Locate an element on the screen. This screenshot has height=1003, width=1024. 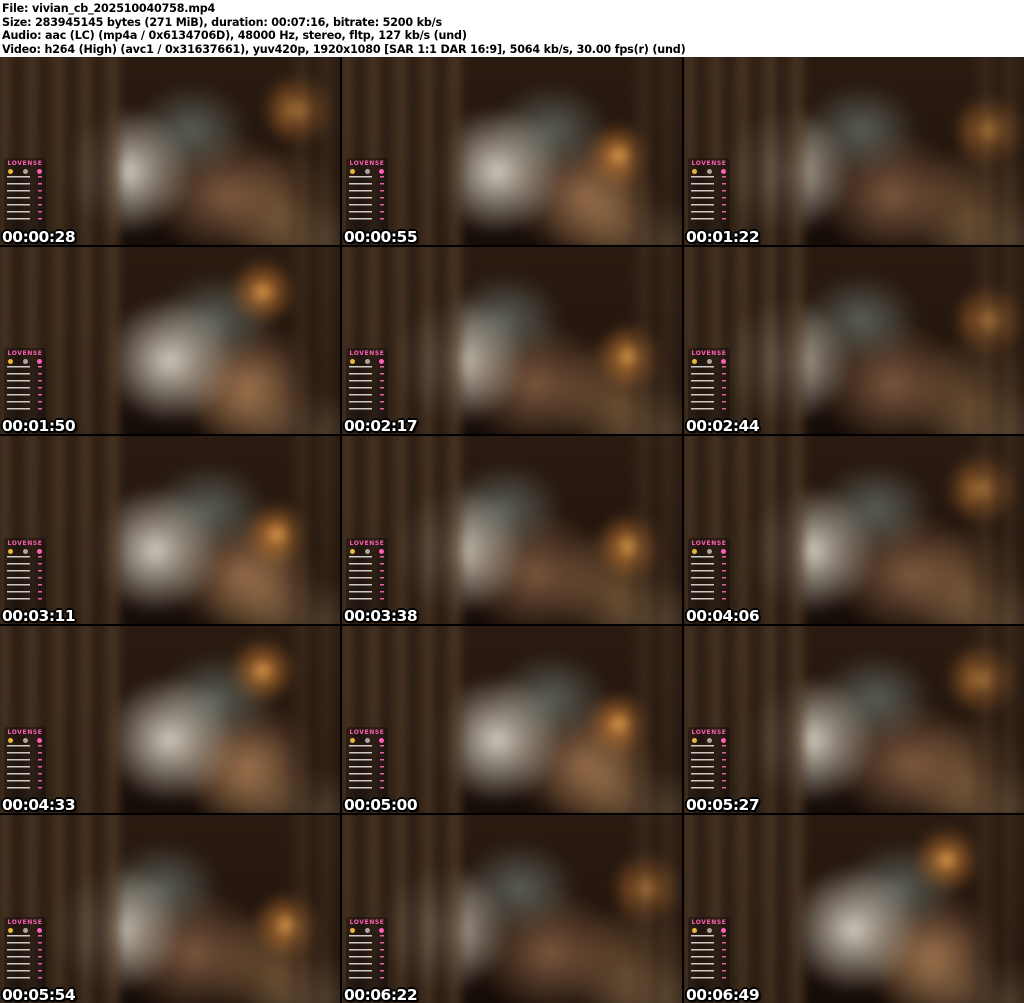
video-thumbnail: LOVENSE 00:05:54 is located at coordinates (170, 909).